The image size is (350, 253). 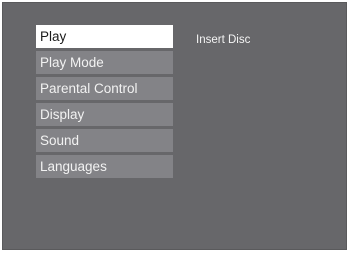 What do you see at coordinates (104, 114) in the screenshot?
I see `menu-item-display: Display` at bounding box center [104, 114].